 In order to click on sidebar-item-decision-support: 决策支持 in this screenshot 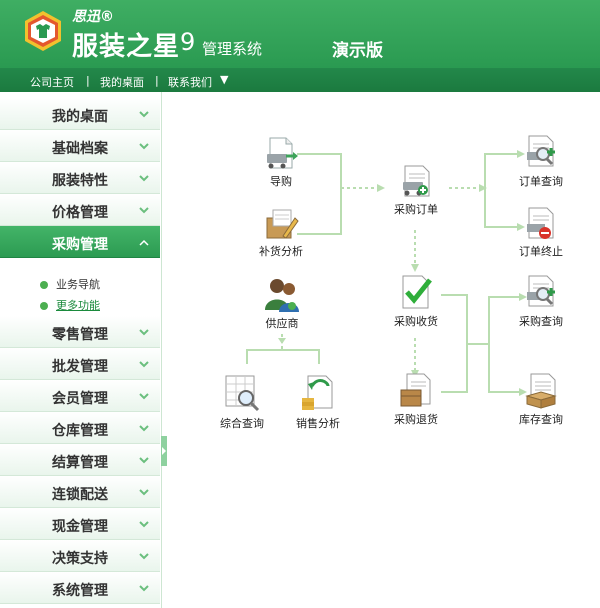, I will do `click(80, 556)`.